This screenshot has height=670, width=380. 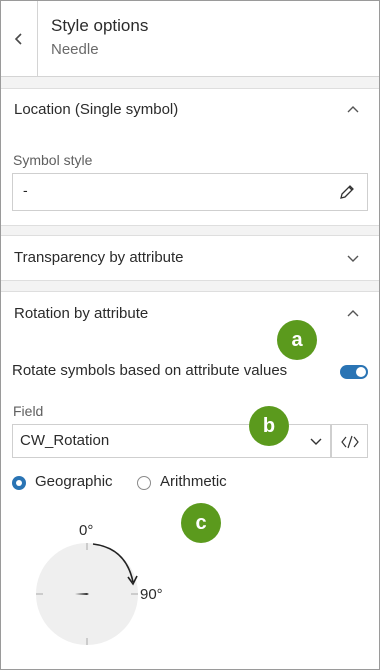 What do you see at coordinates (297, 340) in the screenshot?
I see `callout-a: a` at bounding box center [297, 340].